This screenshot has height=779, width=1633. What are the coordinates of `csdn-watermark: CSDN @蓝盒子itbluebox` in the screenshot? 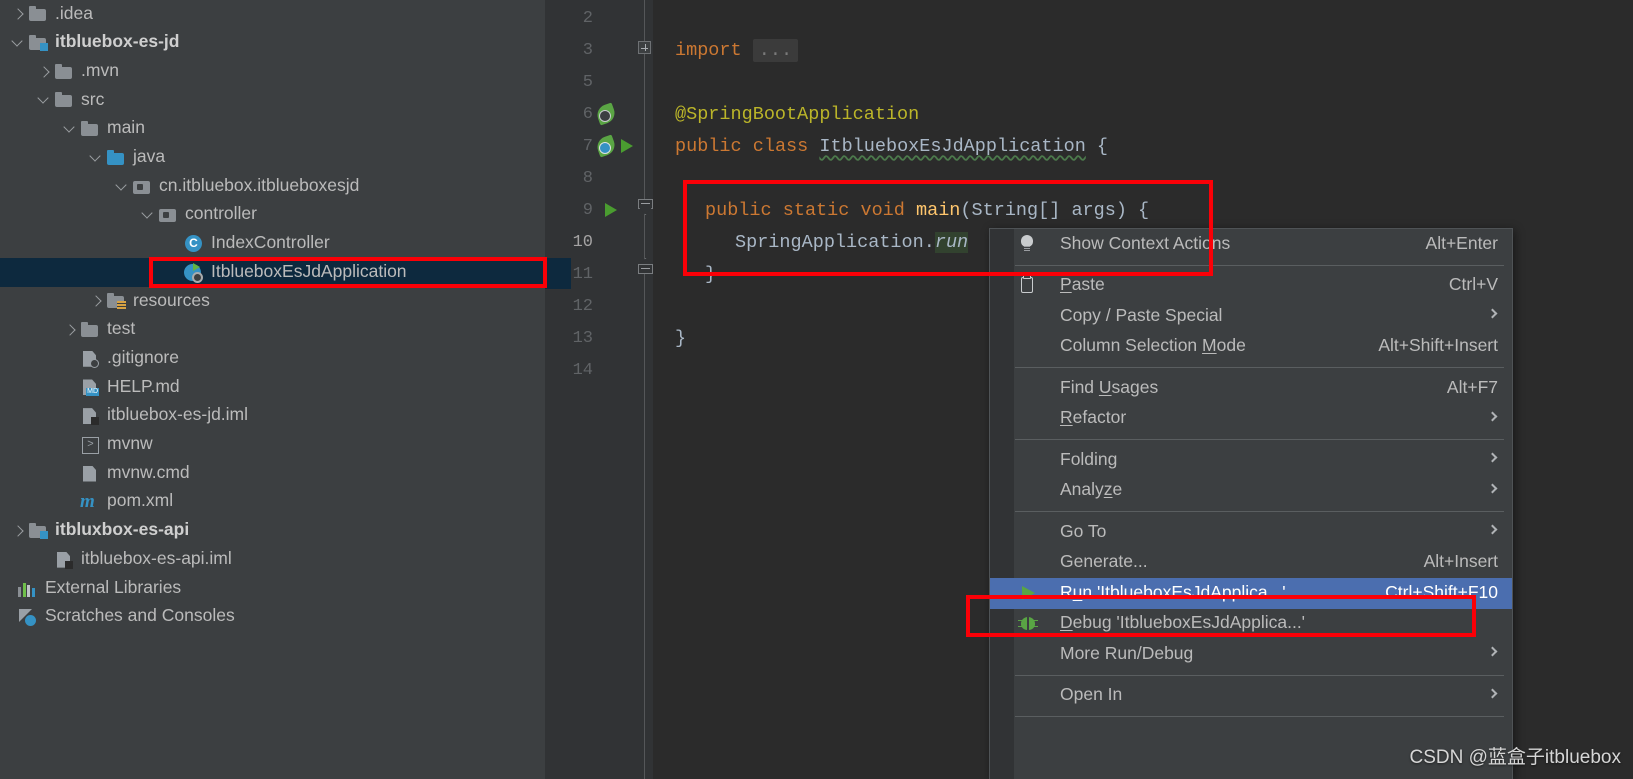 It's located at (1515, 757).